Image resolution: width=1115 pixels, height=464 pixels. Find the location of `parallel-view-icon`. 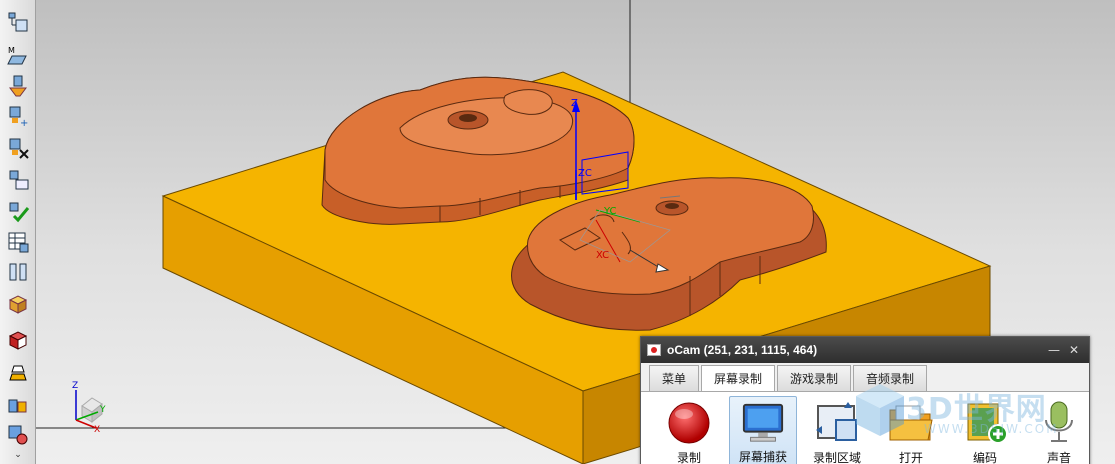

parallel-view-icon is located at coordinates (18, 272).